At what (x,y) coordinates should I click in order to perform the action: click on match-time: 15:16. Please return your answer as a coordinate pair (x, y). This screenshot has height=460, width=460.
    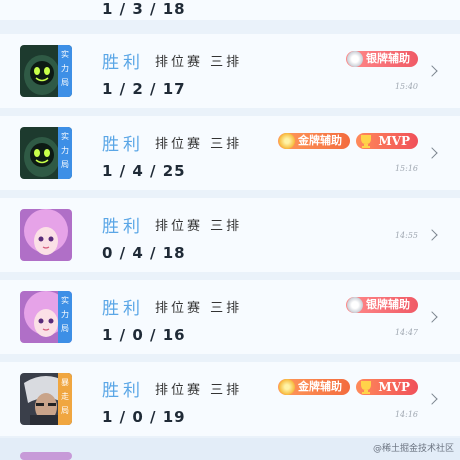
    Looking at the image, I should click on (406, 168).